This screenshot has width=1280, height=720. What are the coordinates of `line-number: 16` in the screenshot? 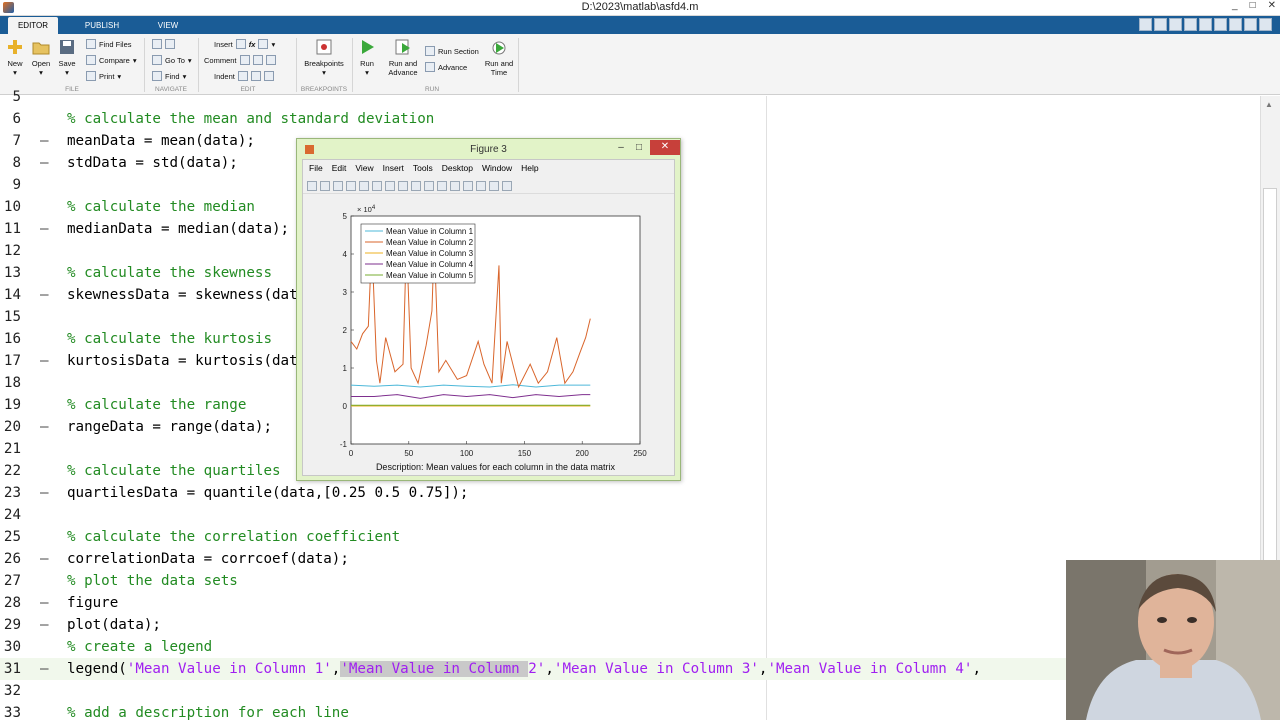 It's located at (12, 339).